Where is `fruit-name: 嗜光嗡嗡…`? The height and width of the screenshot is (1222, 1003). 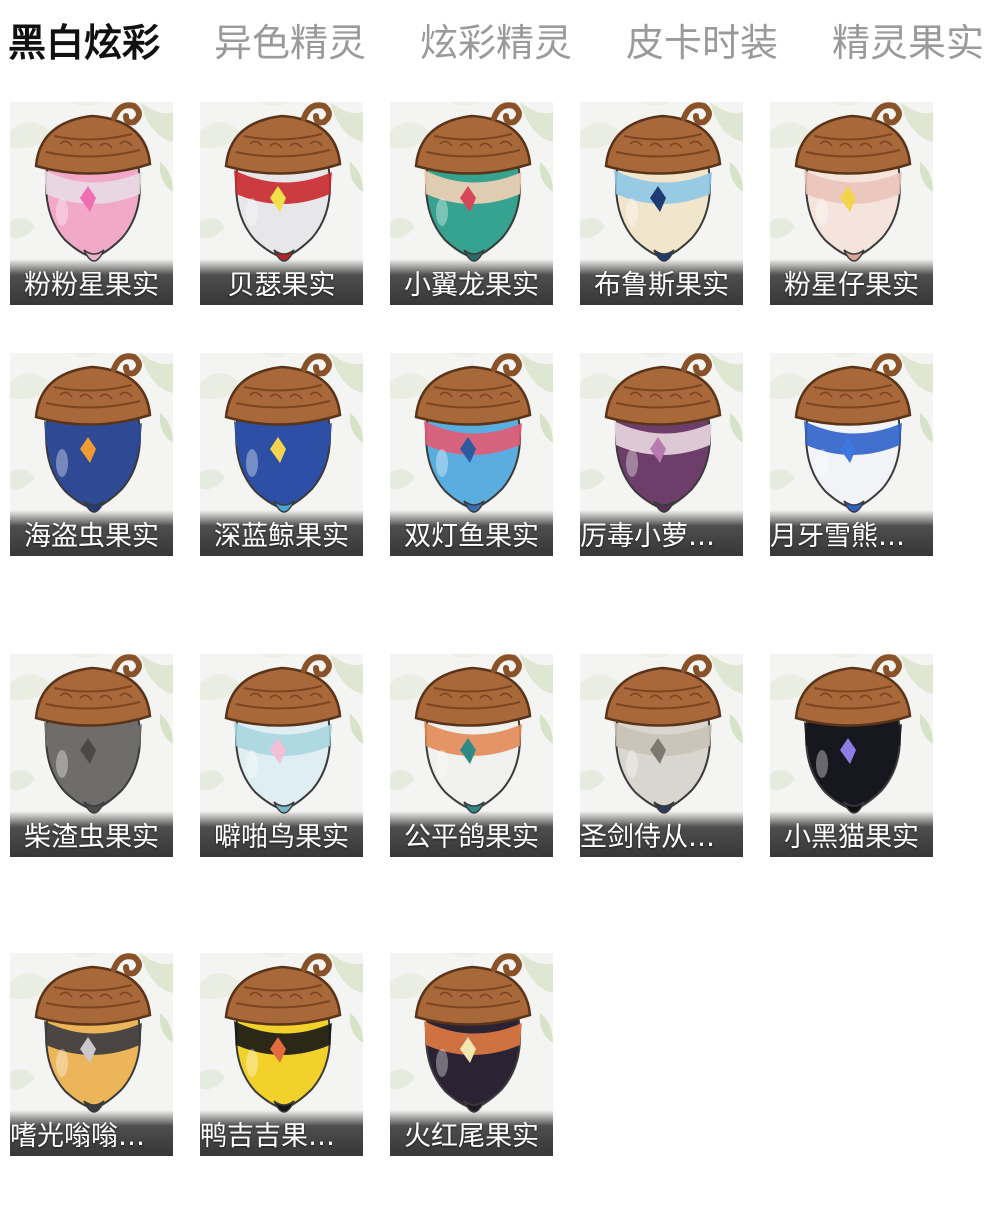 fruit-name: 嗜光嗡嗡… is located at coordinates (91, 1133).